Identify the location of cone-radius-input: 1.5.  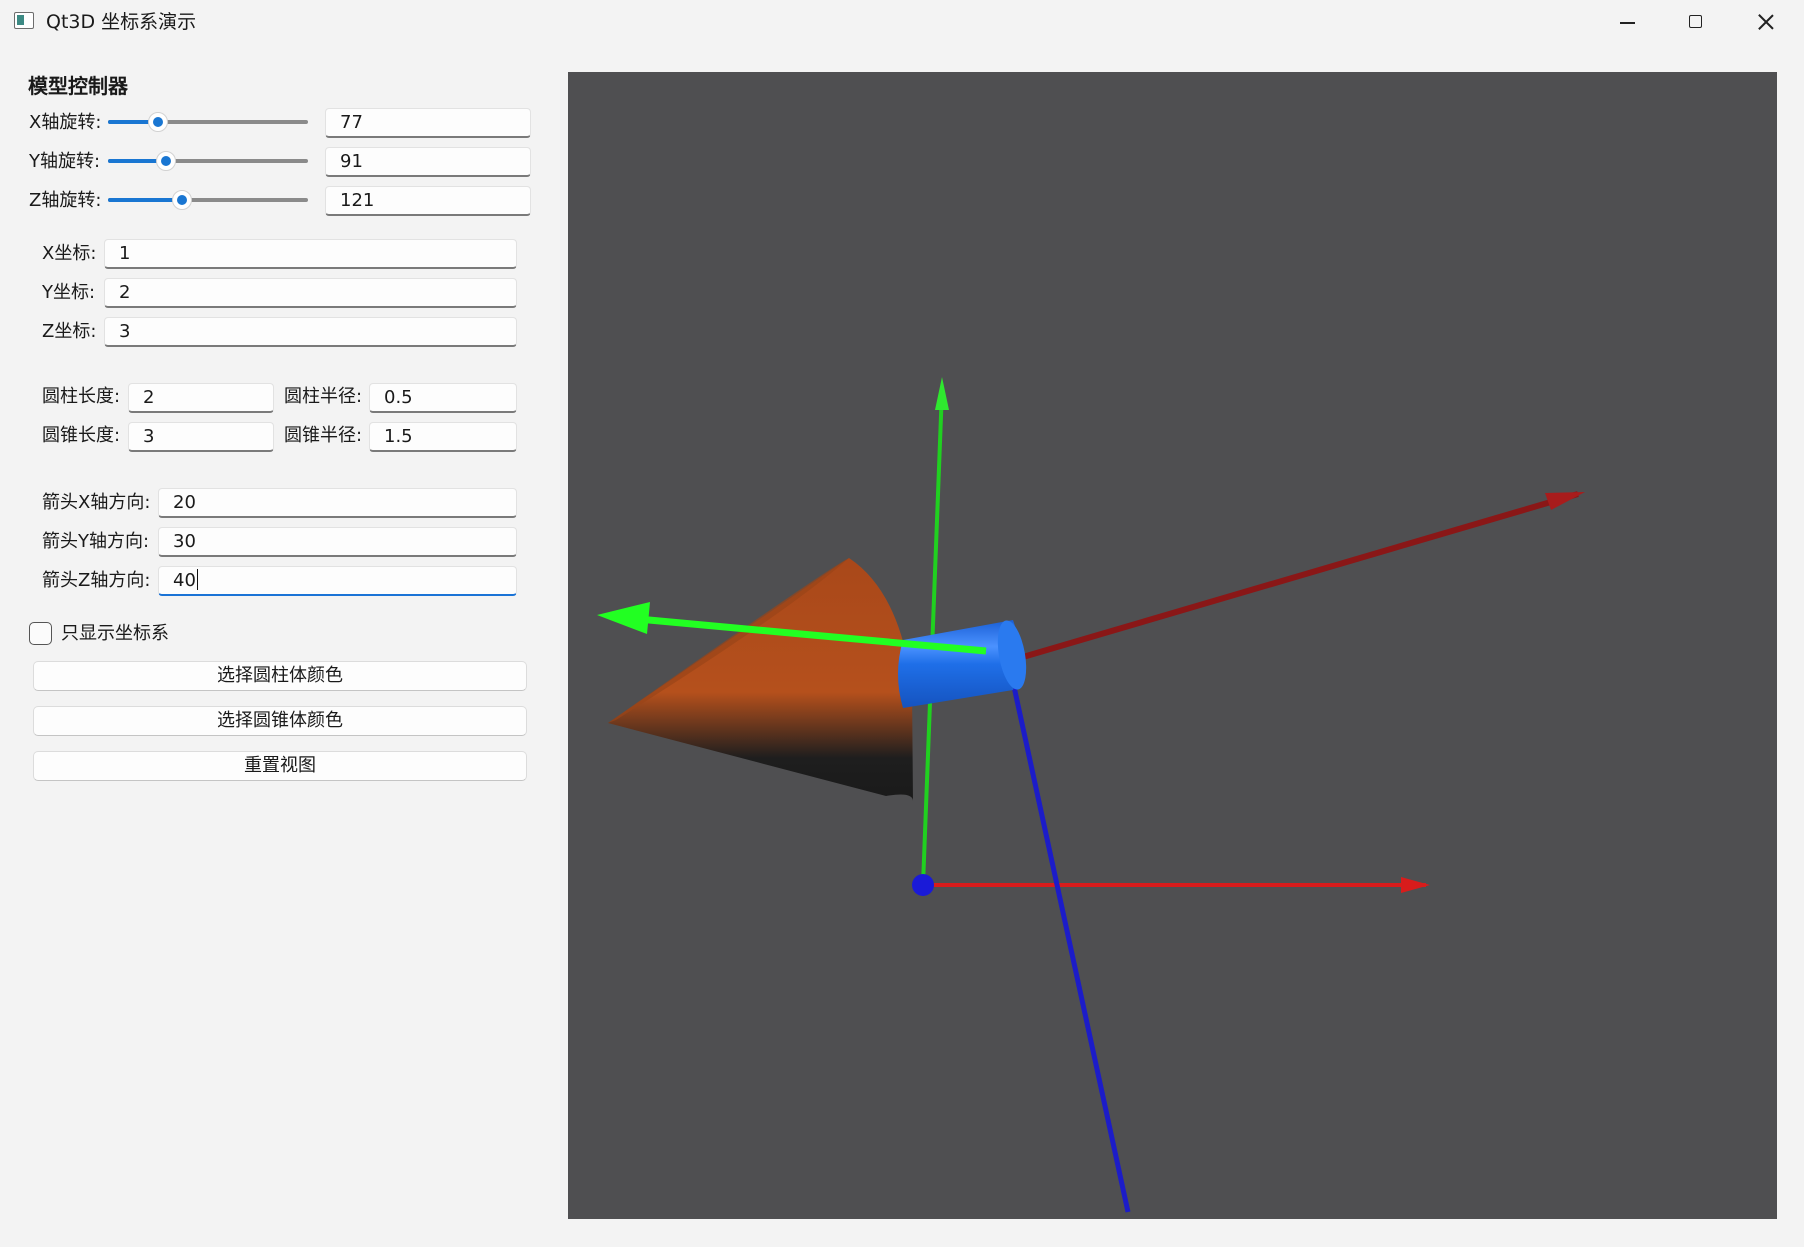
(443, 437).